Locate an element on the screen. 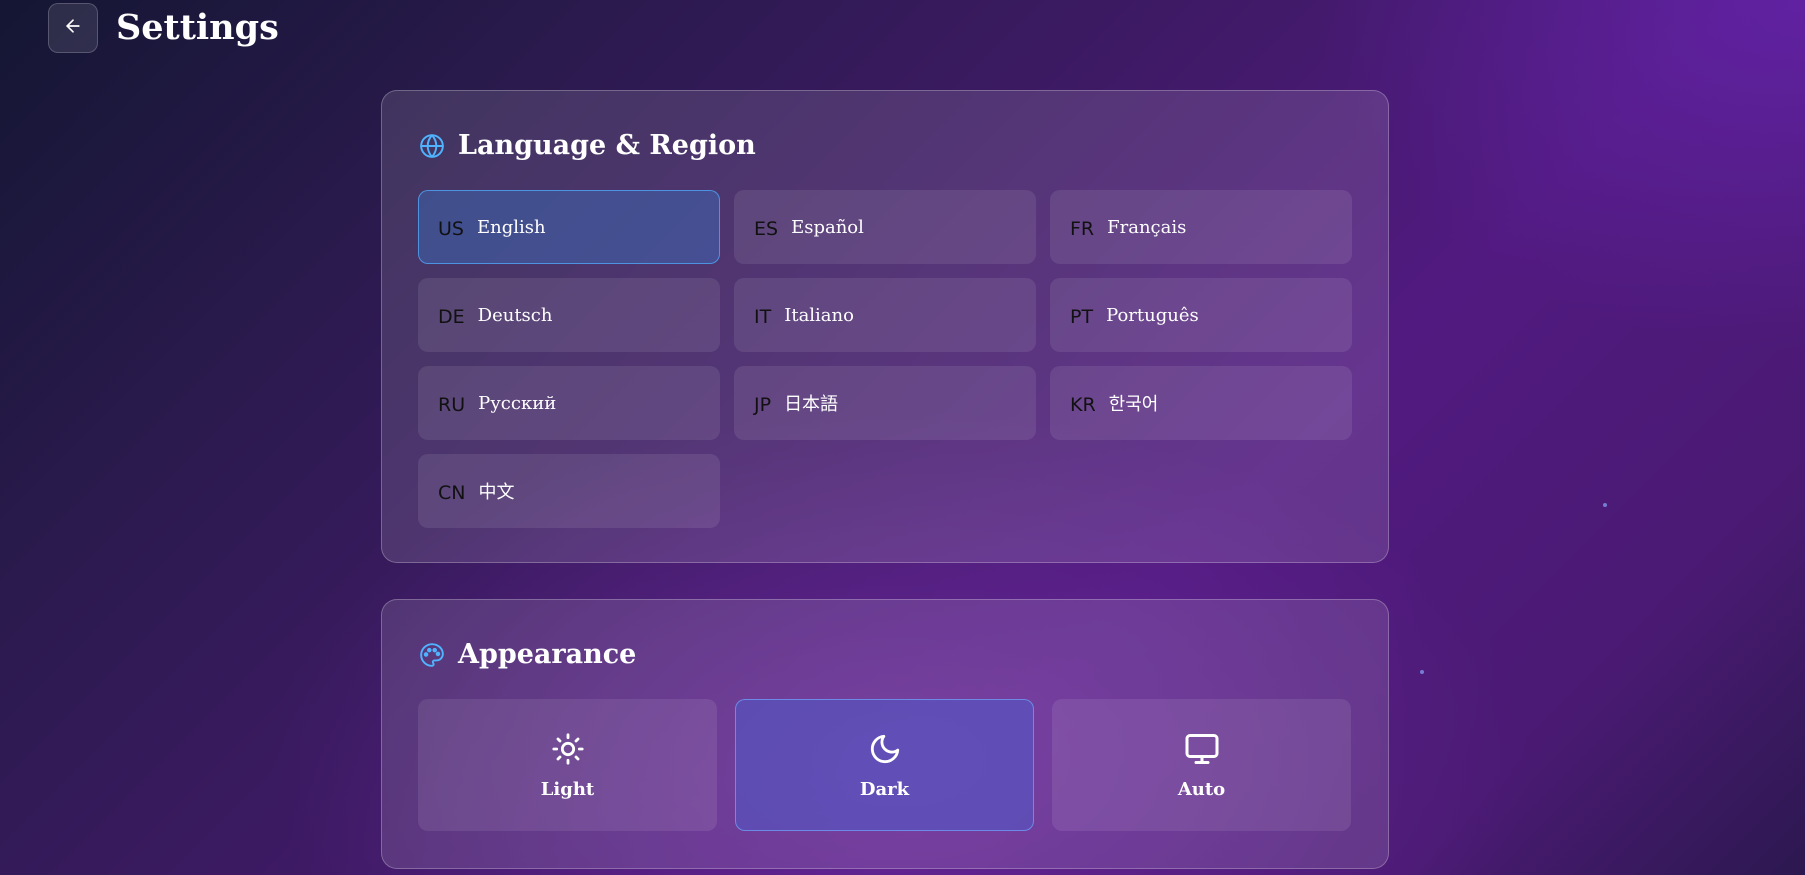 The height and width of the screenshot is (875, 1805). theme-label: Light is located at coordinates (567, 789).